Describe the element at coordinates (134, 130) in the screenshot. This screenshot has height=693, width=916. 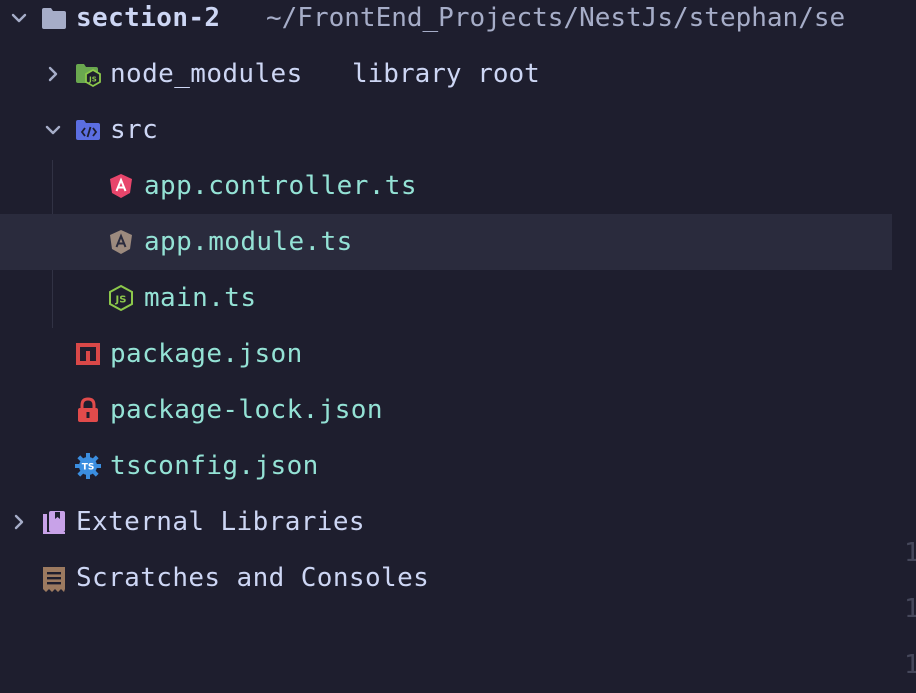
I see `tree-item-label: src` at that location.